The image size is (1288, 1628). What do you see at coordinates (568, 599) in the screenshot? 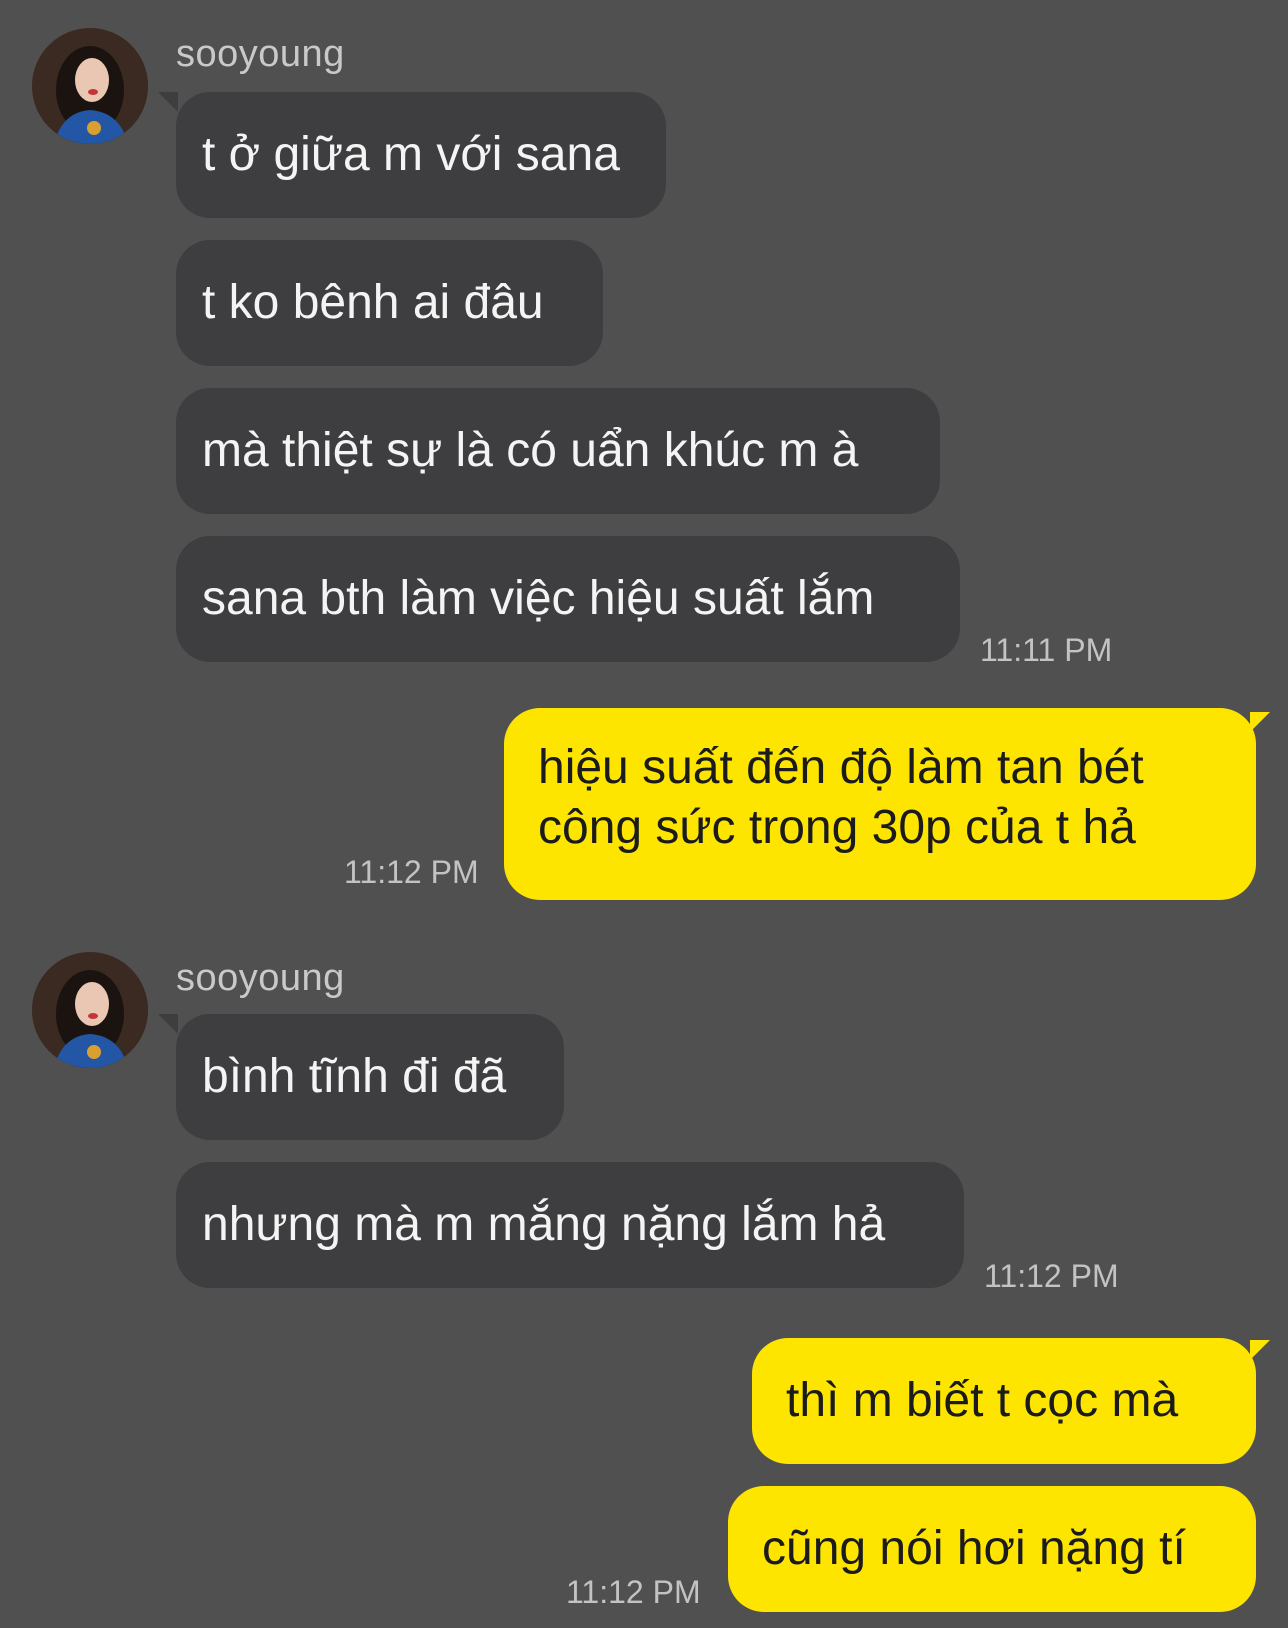
I see `message-bubble: sana bth làm việc hiệu suất lắm` at bounding box center [568, 599].